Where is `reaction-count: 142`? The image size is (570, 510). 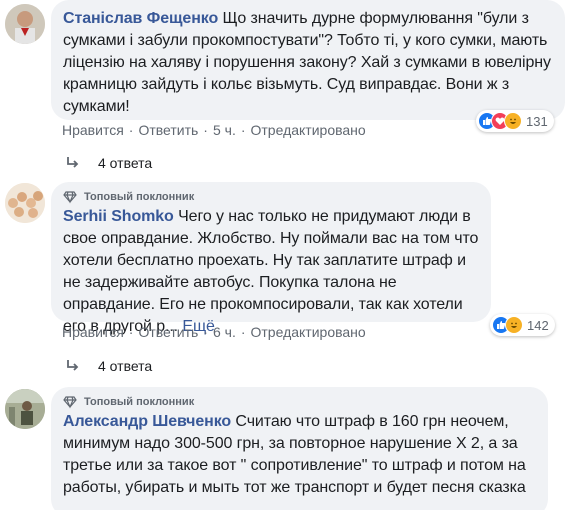
reaction-count: 142 is located at coordinates (538, 325).